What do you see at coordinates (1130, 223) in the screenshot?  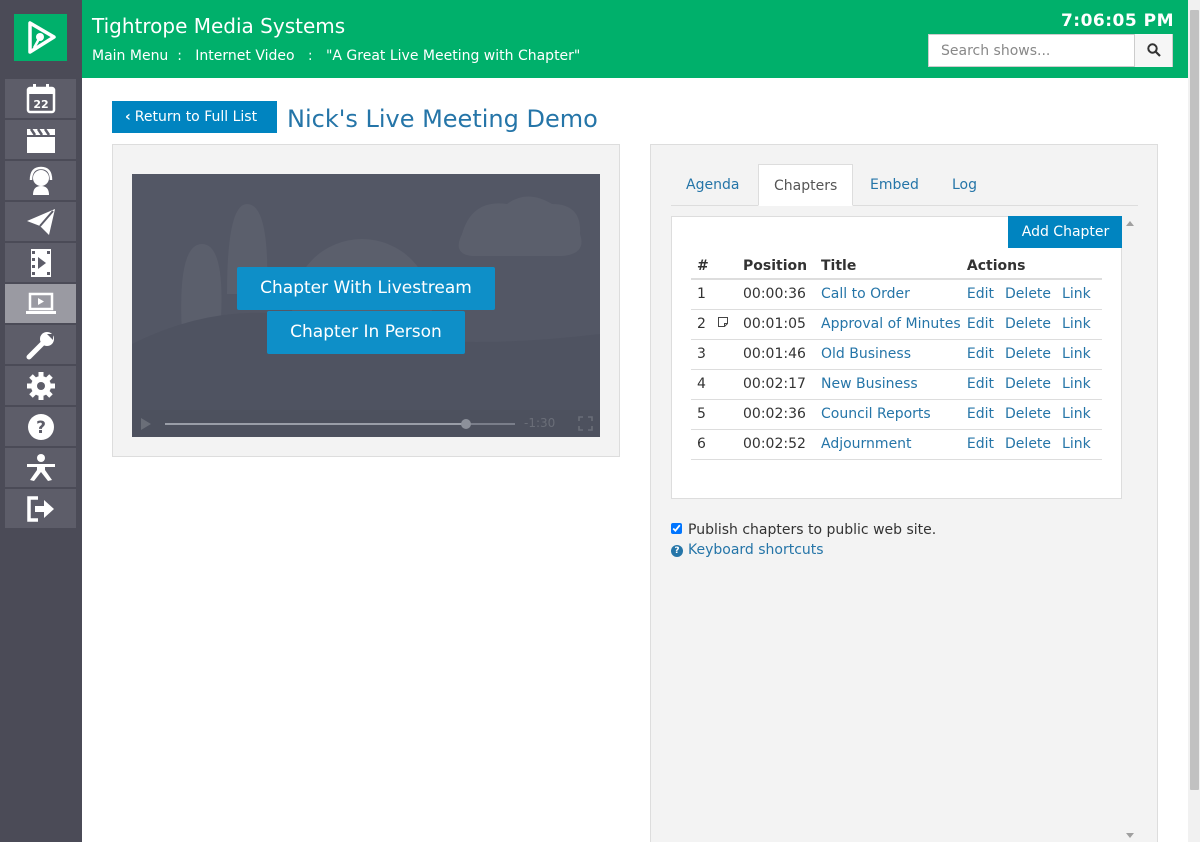 I see `scroll-up-arrow-icon` at bounding box center [1130, 223].